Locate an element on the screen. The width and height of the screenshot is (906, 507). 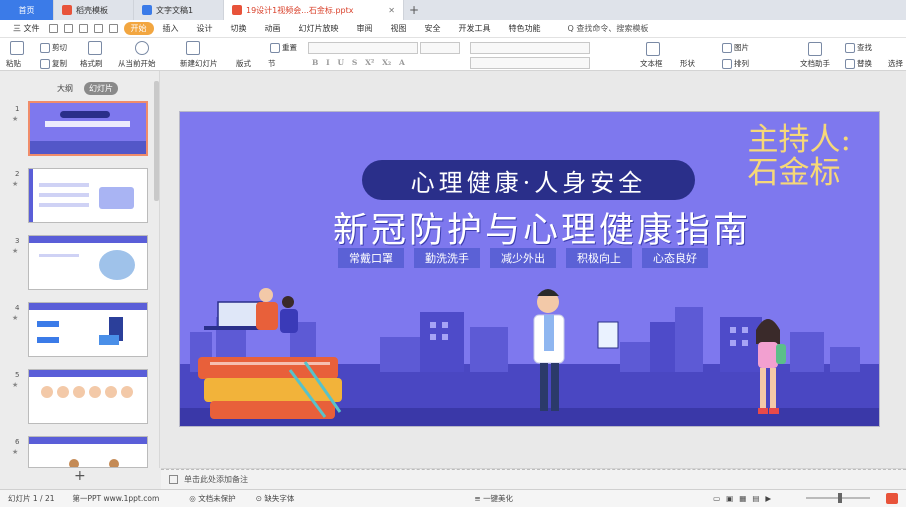
shield-icon: ◎ is located at coordinates (192, 498).